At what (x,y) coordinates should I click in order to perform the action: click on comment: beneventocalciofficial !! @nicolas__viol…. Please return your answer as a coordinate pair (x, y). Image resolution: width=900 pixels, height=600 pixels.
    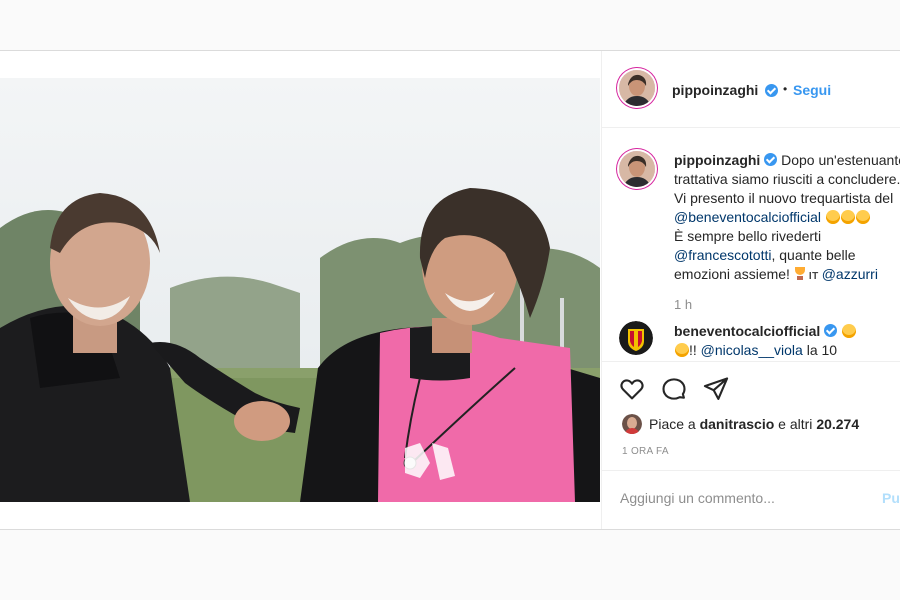
    Looking at the image, I should click on (787, 341).